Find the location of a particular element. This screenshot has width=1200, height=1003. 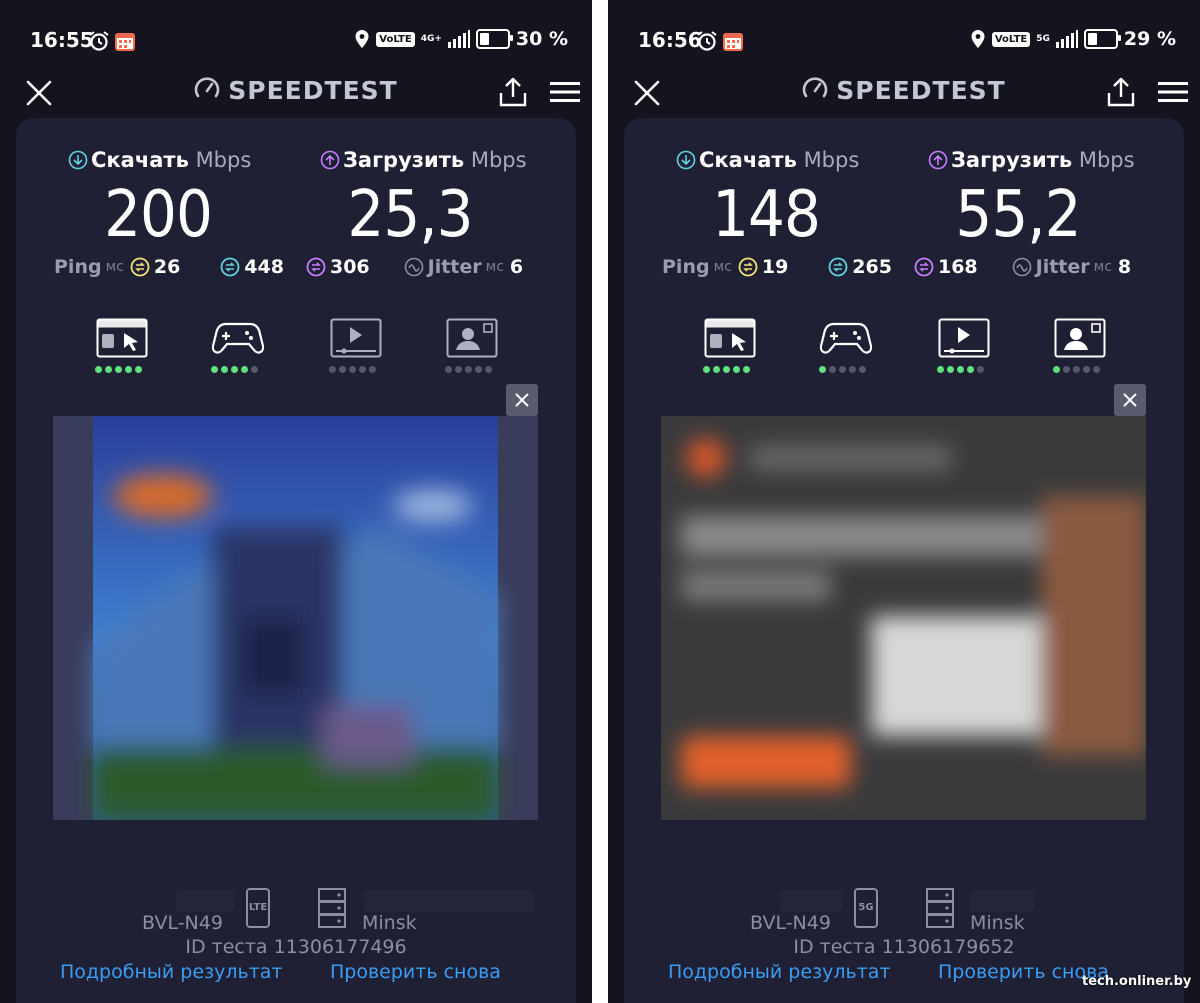

app-bar: SPEEDTEST is located at coordinates (296, 92).